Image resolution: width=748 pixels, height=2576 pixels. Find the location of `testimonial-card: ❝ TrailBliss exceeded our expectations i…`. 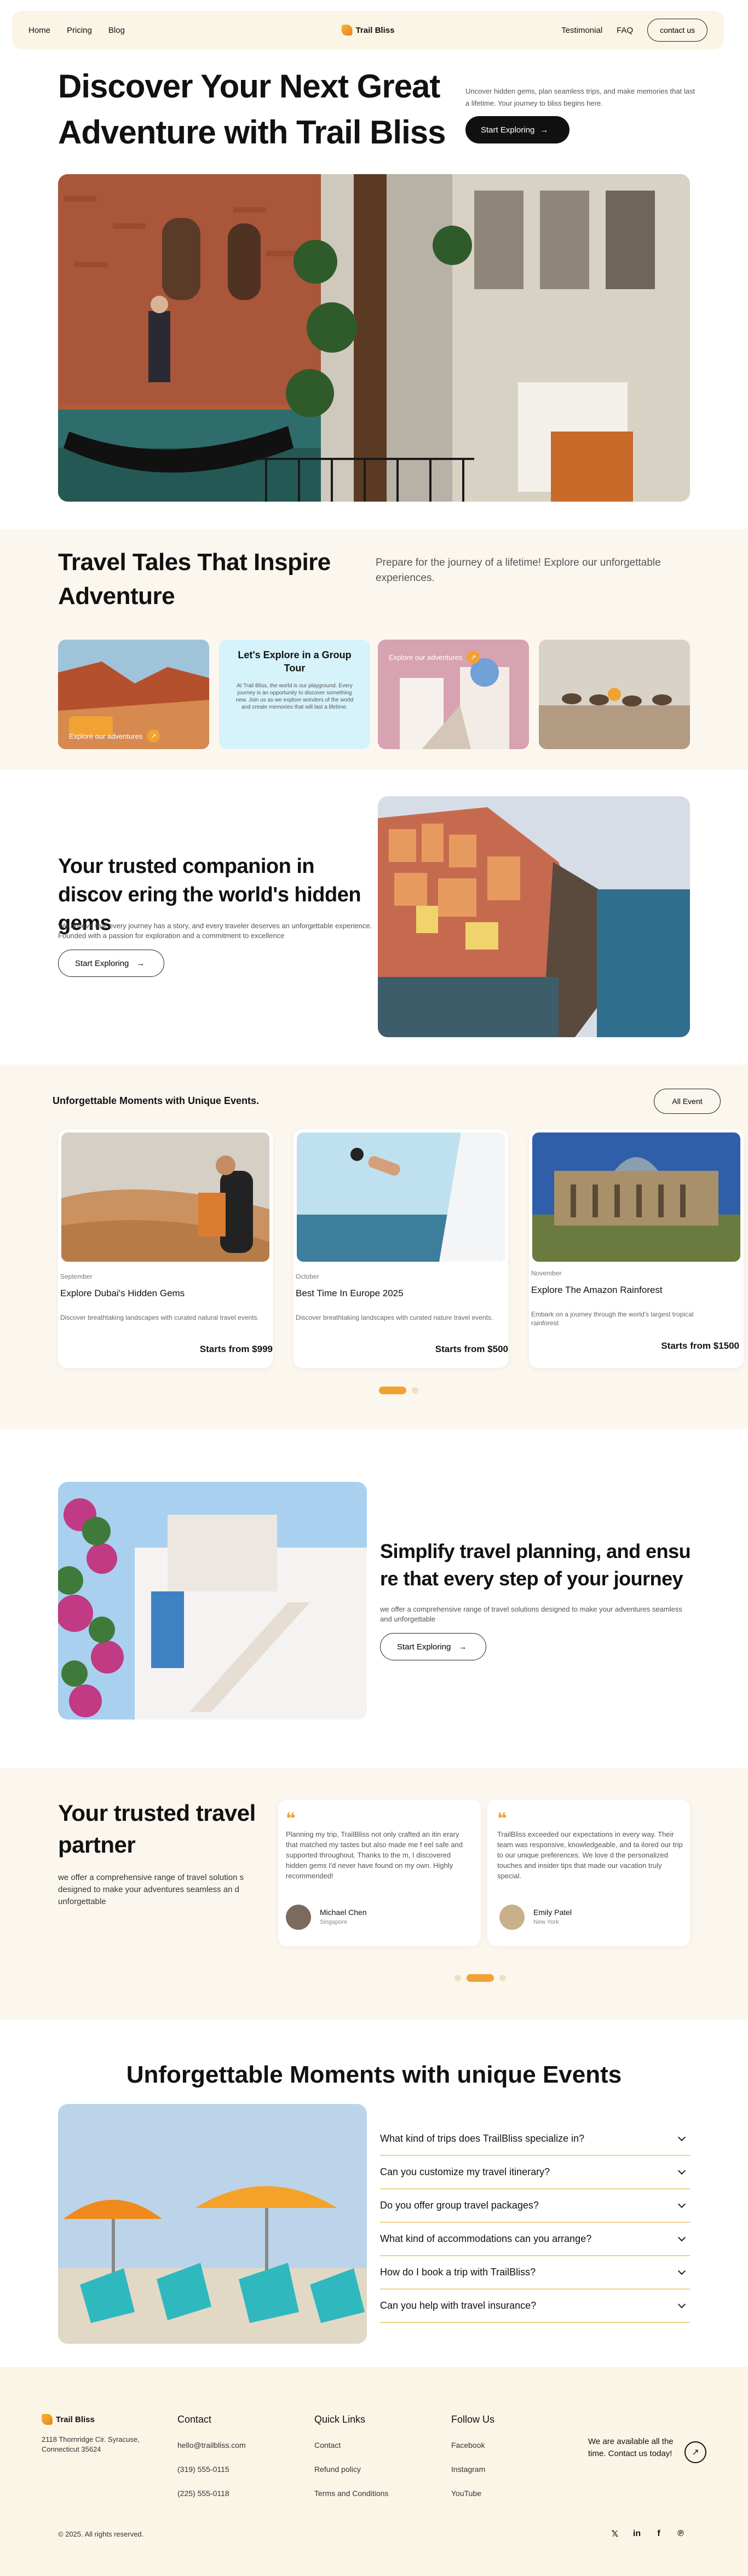

testimonial-card: ❝ TrailBliss exceeded our expectations i… is located at coordinates (588, 1873).